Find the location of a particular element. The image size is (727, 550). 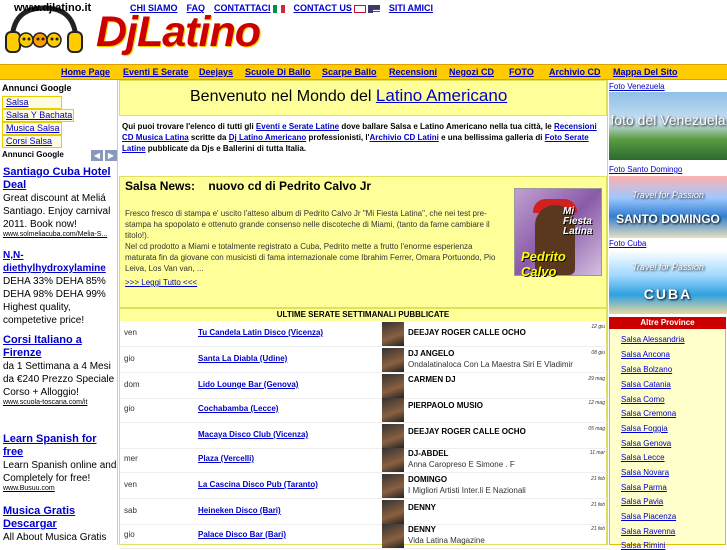

intro-text-part: professionisti, l' is located at coordinates (339, 137).